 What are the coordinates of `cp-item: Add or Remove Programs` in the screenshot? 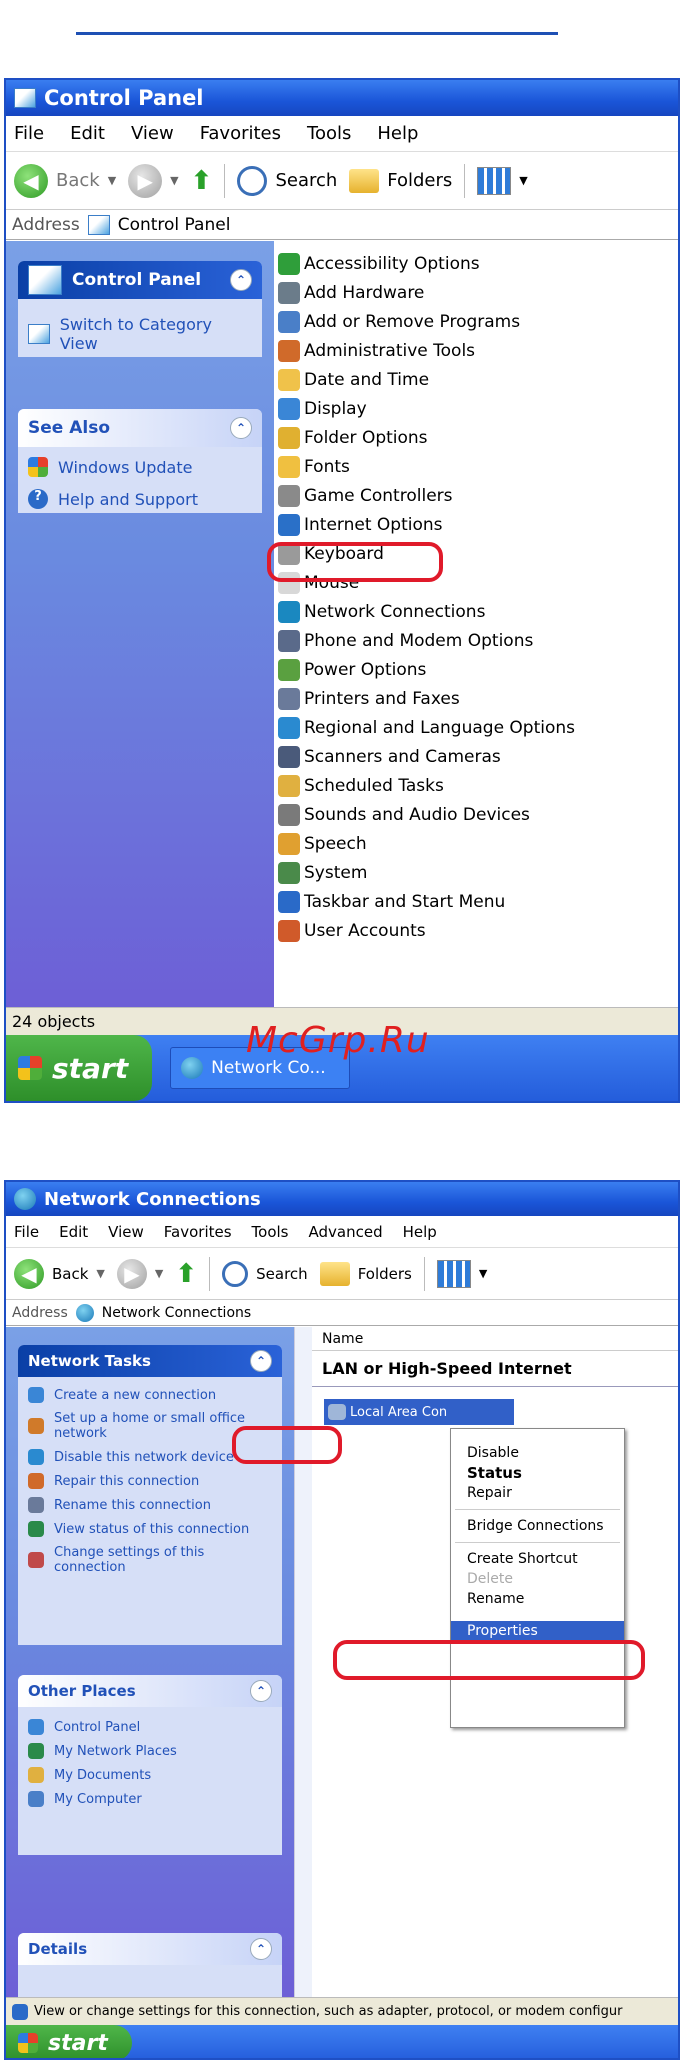 It's located at (478, 321).